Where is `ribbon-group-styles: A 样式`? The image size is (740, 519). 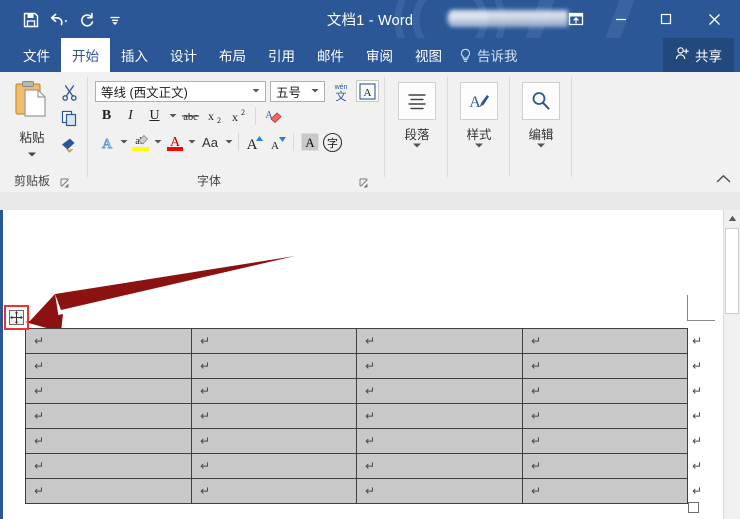 ribbon-group-styles: A 样式 is located at coordinates (479, 132).